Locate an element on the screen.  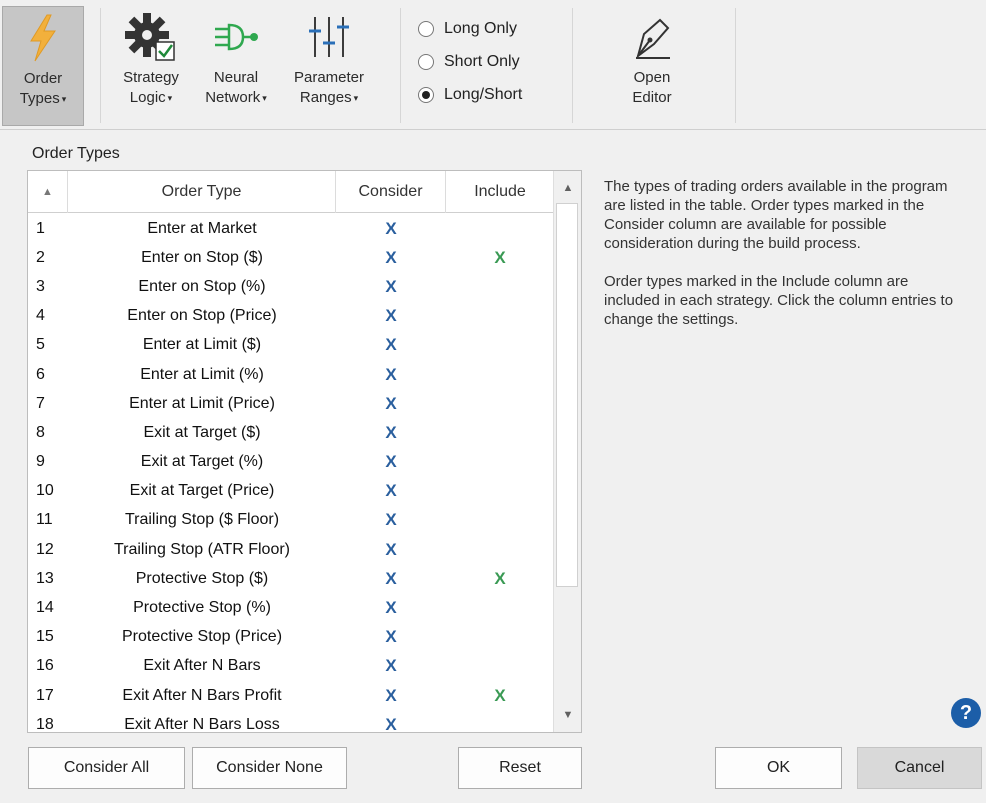
order-type-cell: Enter at Market is located at coordinates (202, 228).